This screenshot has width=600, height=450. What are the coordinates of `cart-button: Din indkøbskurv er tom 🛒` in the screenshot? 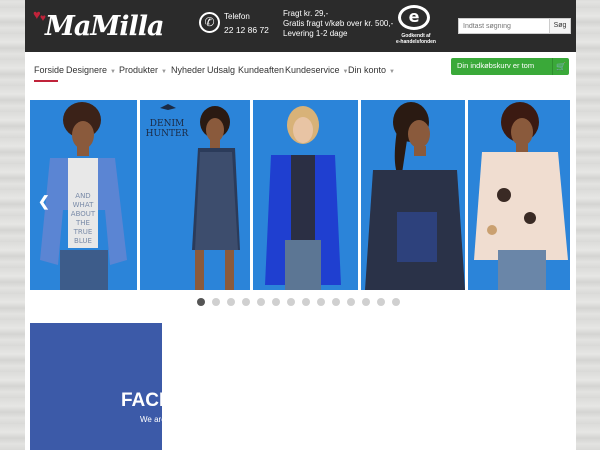 It's located at (510, 66).